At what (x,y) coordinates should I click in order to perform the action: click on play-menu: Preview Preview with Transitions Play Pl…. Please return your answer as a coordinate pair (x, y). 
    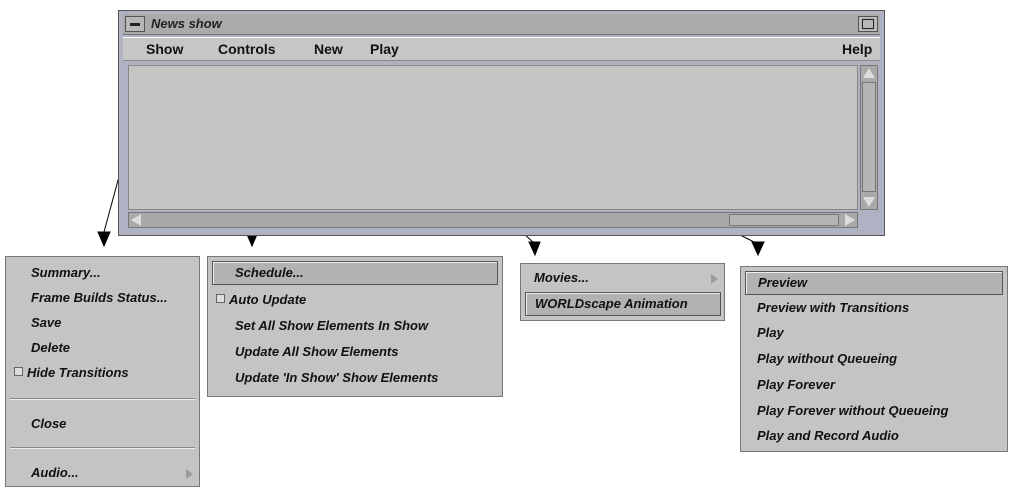
    Looking at the image, I should click on (874, 359).